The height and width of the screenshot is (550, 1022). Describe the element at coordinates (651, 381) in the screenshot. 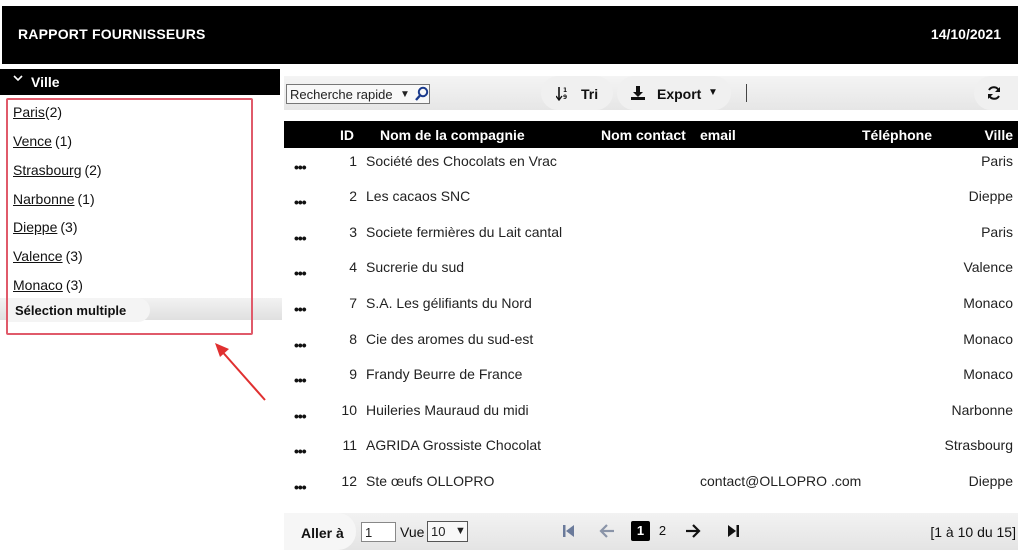

I see `table-row: ••• 9 Frandy Beurre de France Monaco` at that location.